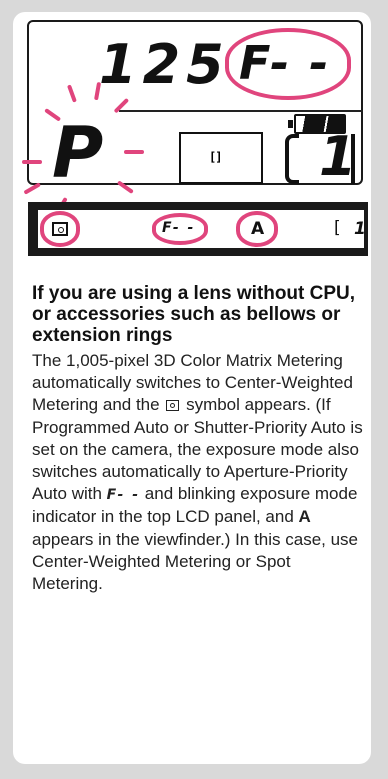 The height and width of the screenshot is (779, 388). Describe the element at coordinates (202, 229) in the screenshot. I see `viewfinder-inner: F- - A [ 1` at that location.